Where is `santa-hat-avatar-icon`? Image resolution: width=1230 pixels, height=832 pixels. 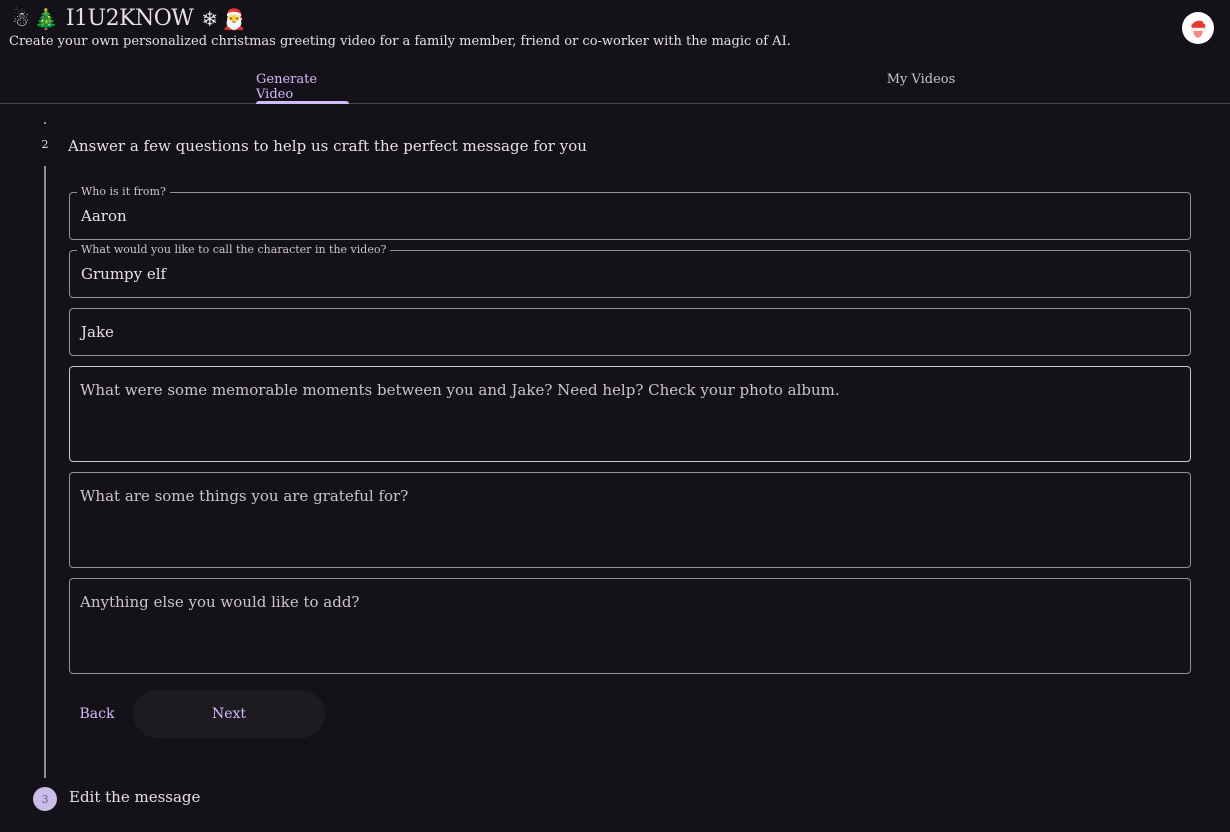
santa-hat-avatar-icon is located at coordinates (1198, 28).